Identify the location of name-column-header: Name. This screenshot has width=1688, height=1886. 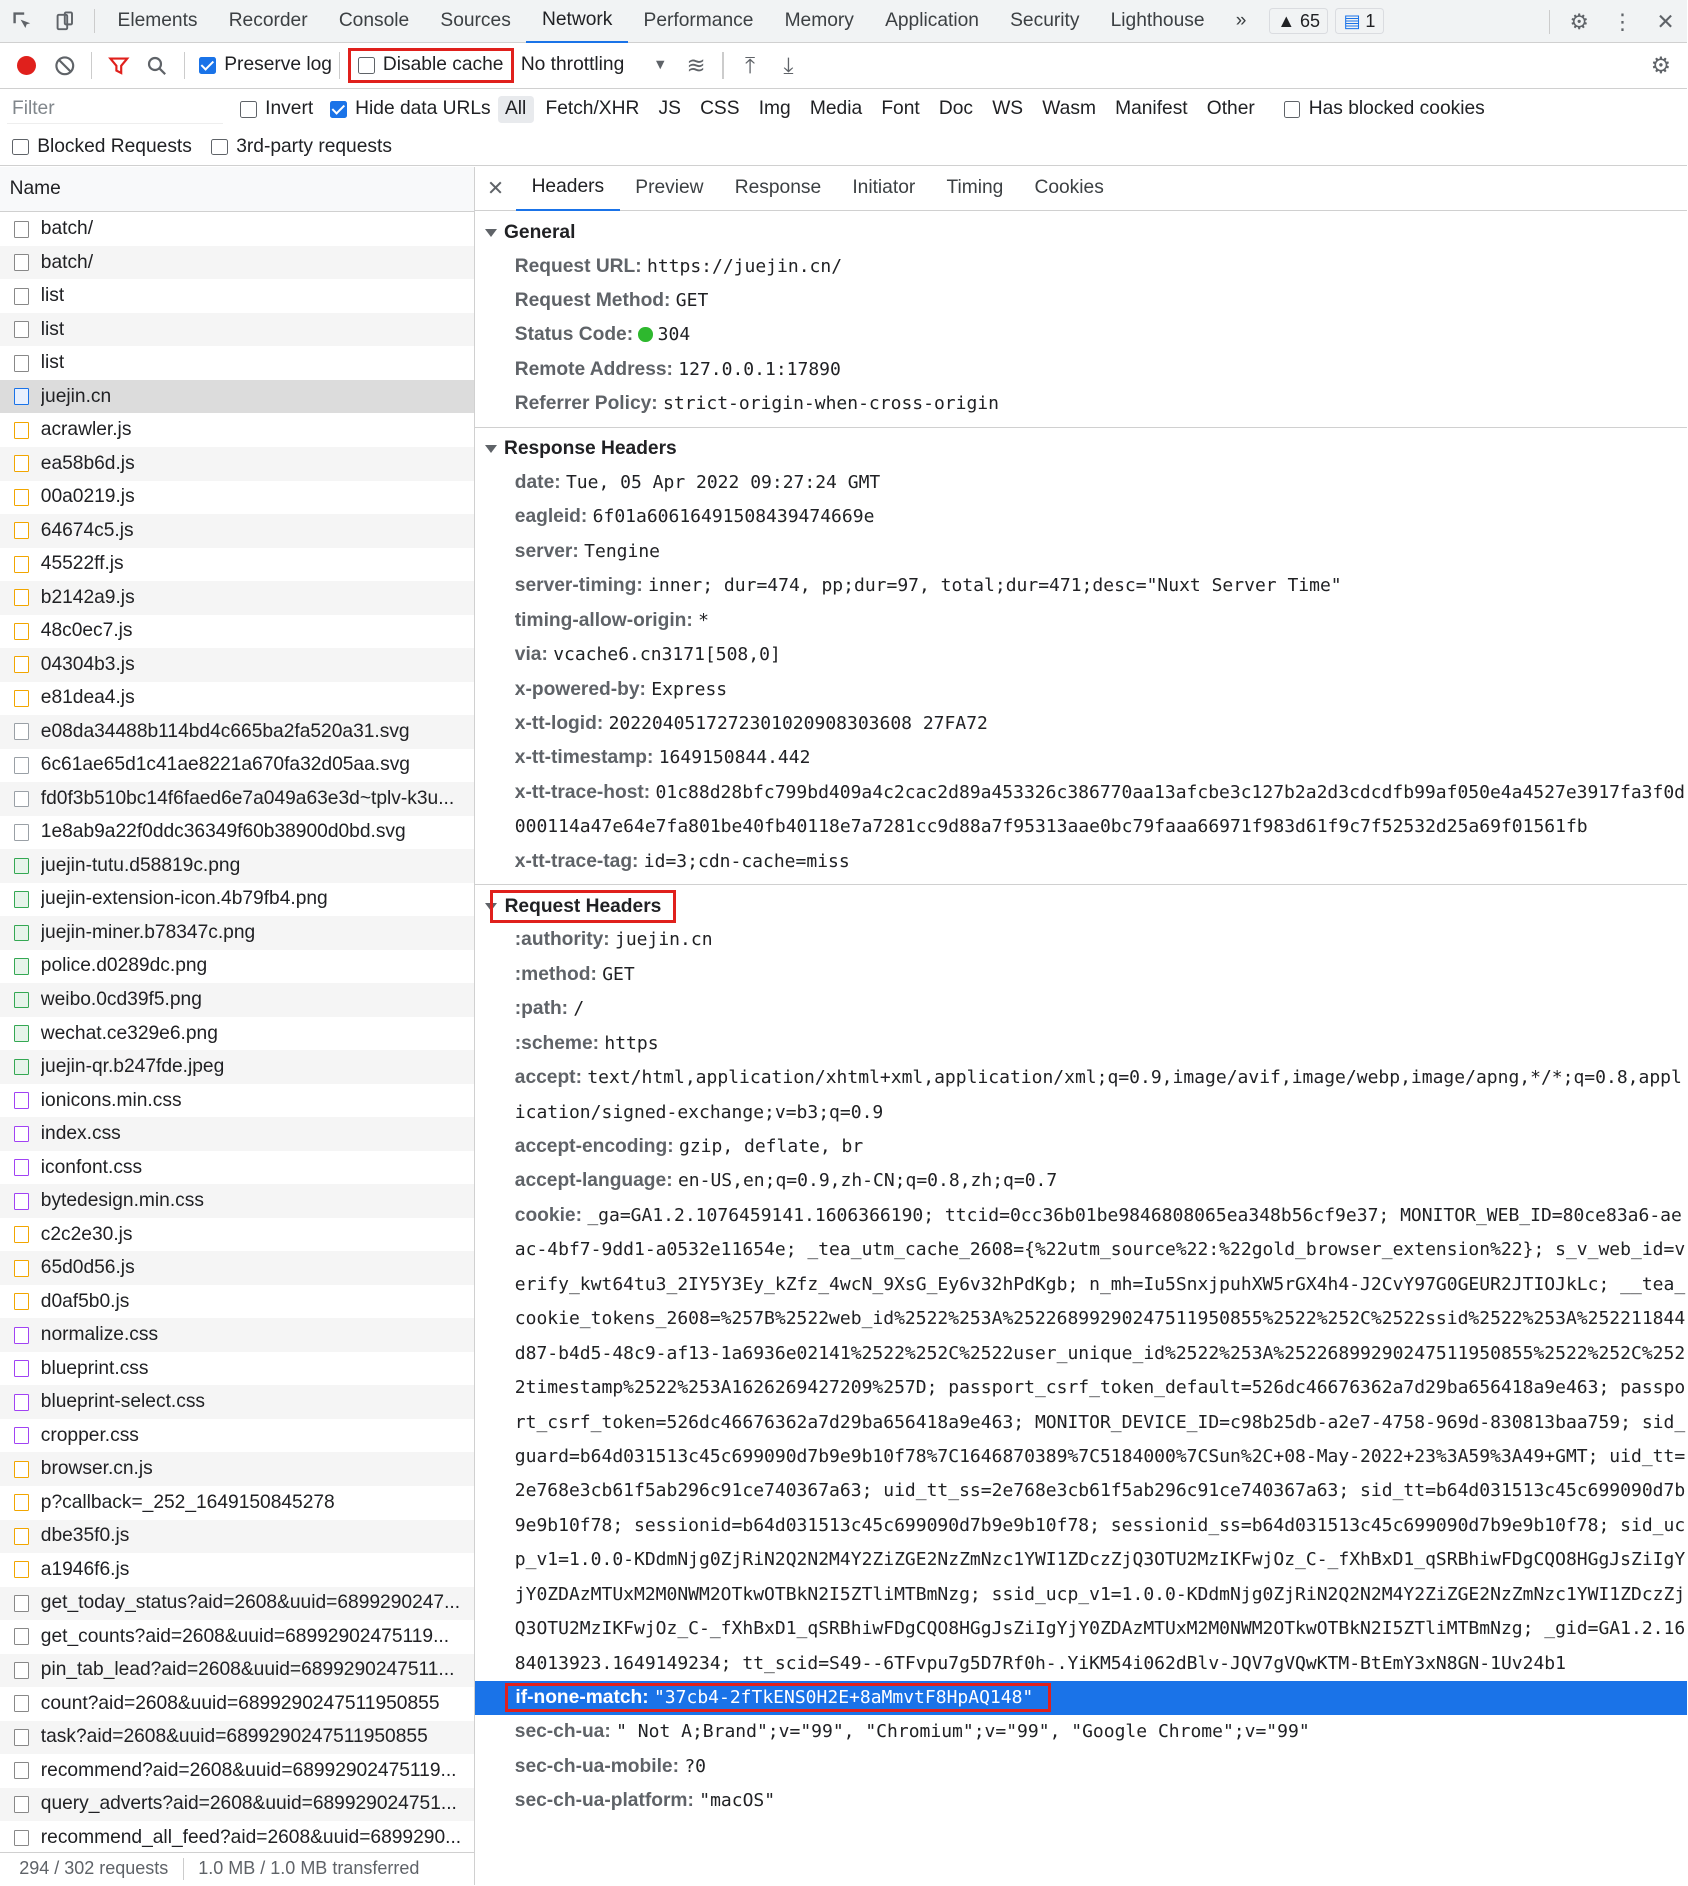
(237, 189).